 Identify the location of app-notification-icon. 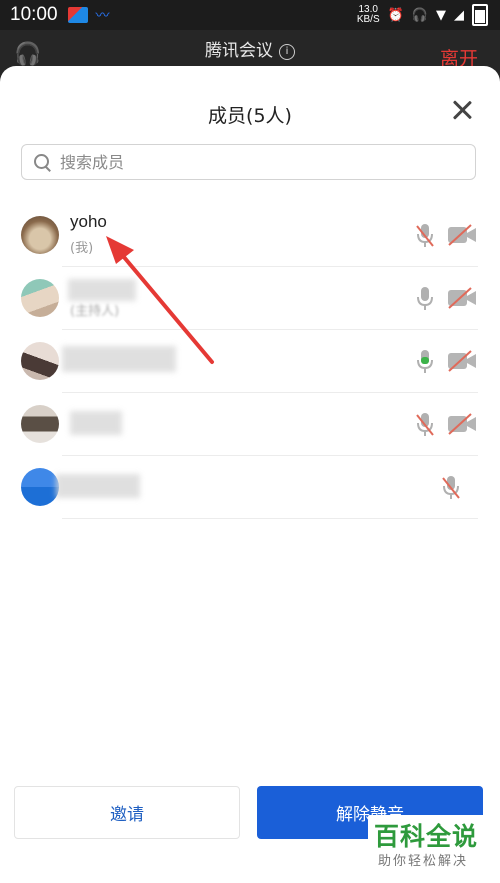
(77, 15).